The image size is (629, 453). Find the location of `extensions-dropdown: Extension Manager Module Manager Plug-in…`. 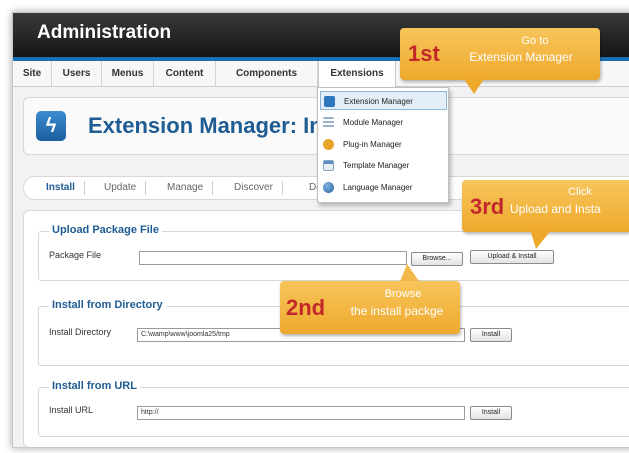

extensions-dropdown: Extension Manager Module Manager Plug-in… is located at coordinates (383, 145).